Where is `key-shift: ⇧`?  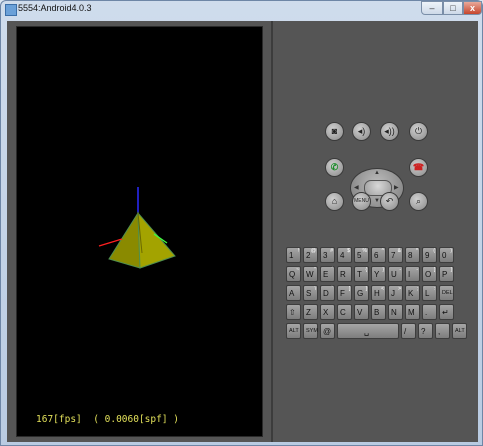
key-shift: ⇧ is located at coordinates (293, 312).